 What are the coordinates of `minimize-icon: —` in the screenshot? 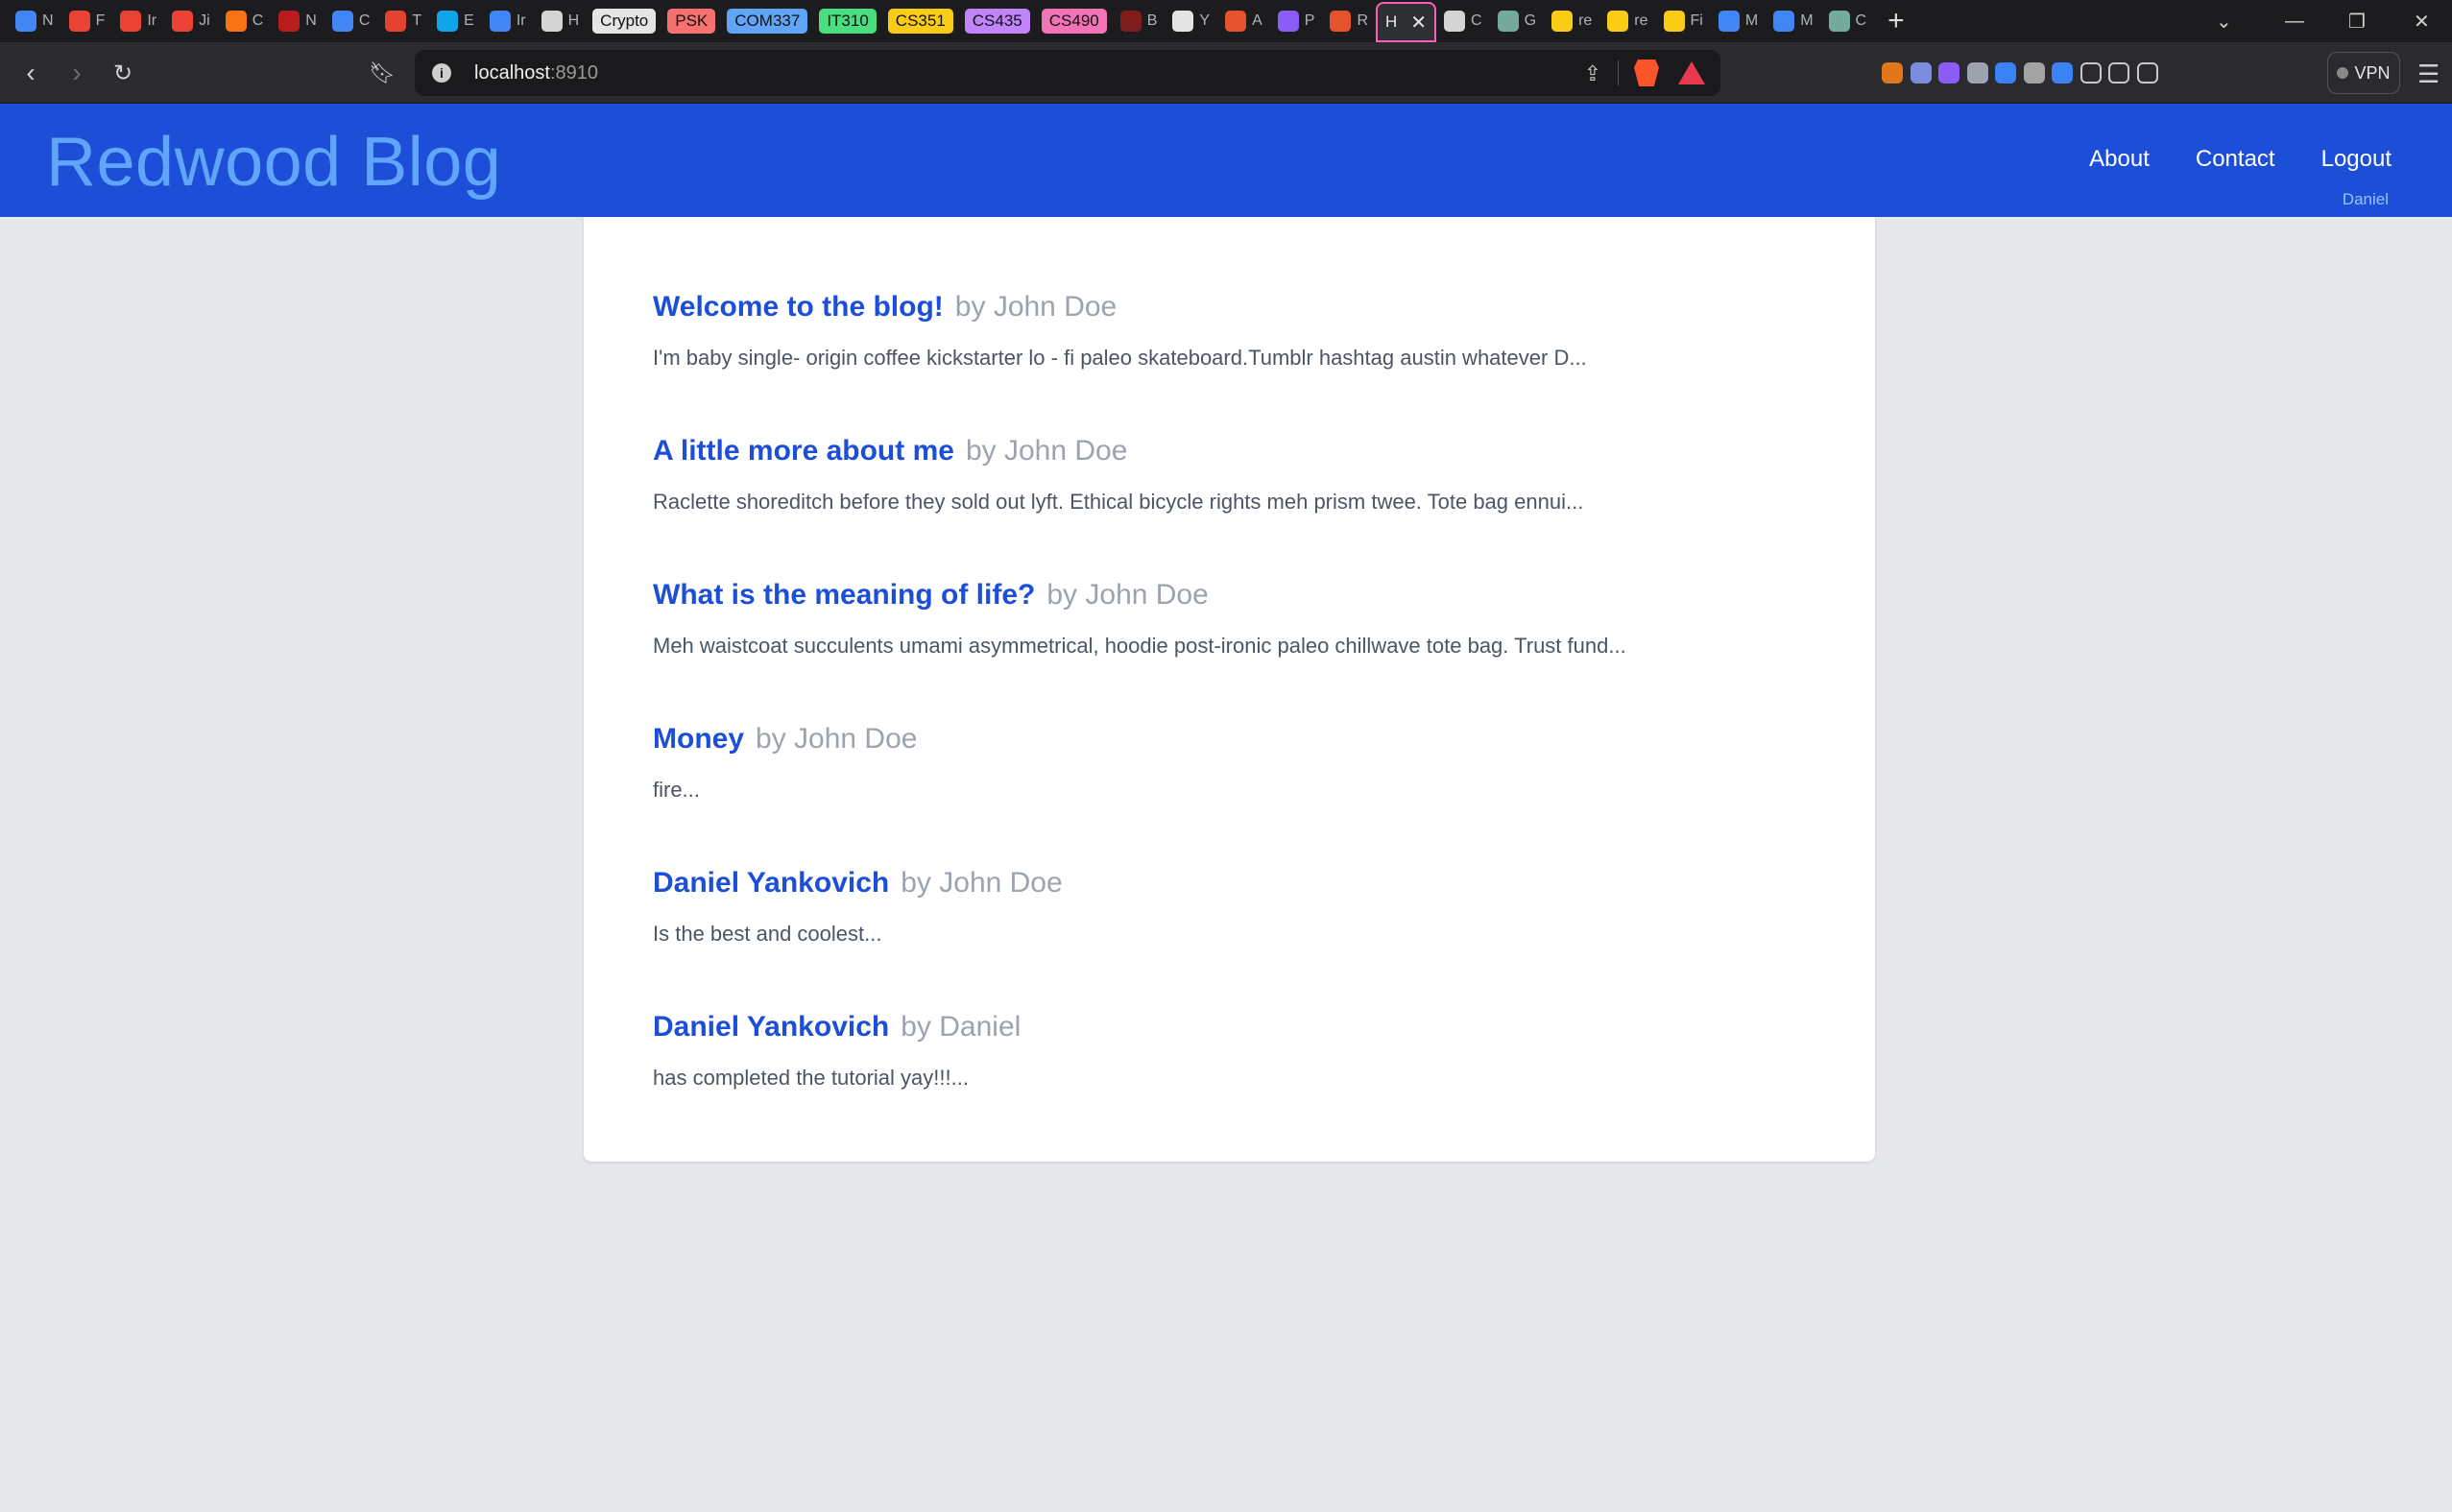 It's located at (2294, 21).